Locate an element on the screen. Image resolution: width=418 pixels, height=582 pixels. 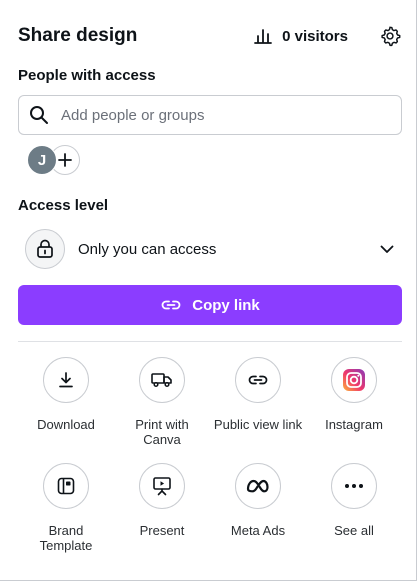
share-header: Share design 0 visitors is located at coordinates (210, 36).